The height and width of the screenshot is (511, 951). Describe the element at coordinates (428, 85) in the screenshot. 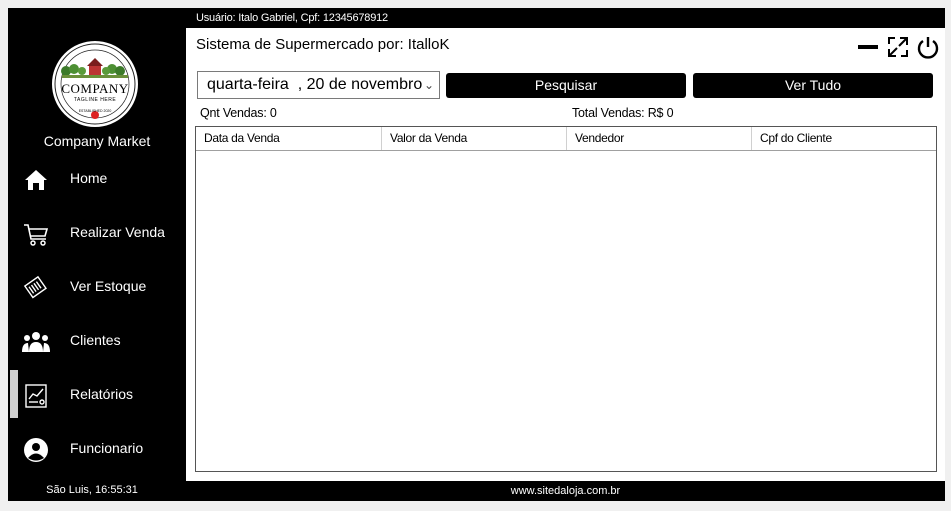

I see `chevron-down-icon: ⌄` at that location.